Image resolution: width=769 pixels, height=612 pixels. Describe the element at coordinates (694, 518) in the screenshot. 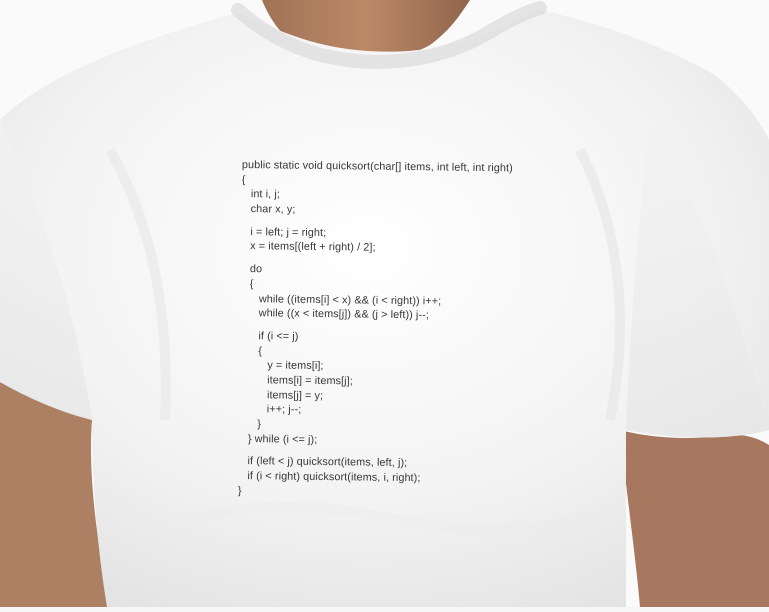

I see `right-arm-skin` at that location.